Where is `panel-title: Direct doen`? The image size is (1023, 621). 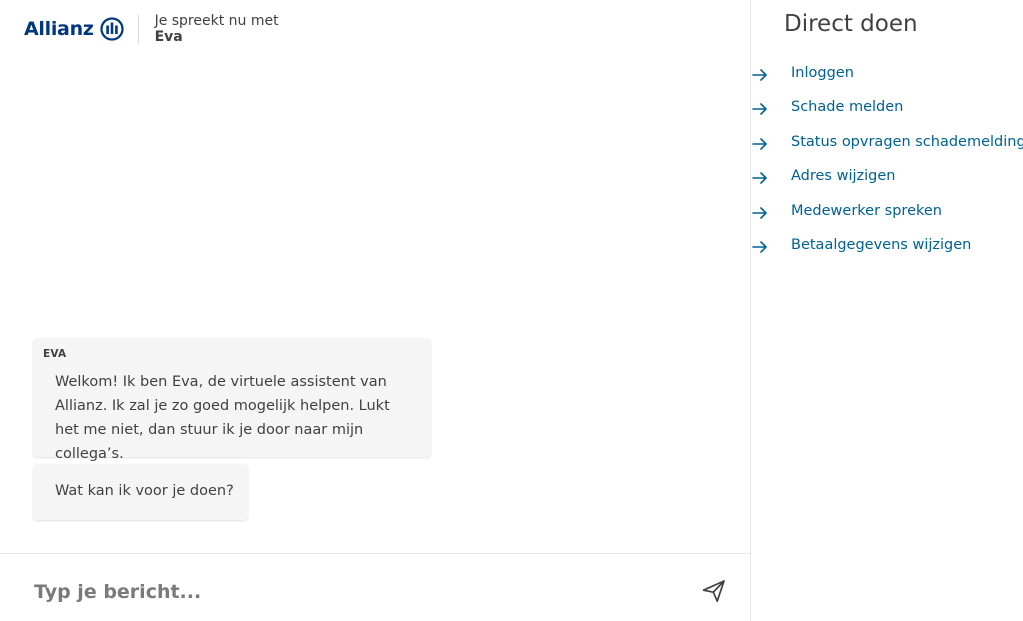
panel-title: Direct doen is located at coordinates (851, 24).